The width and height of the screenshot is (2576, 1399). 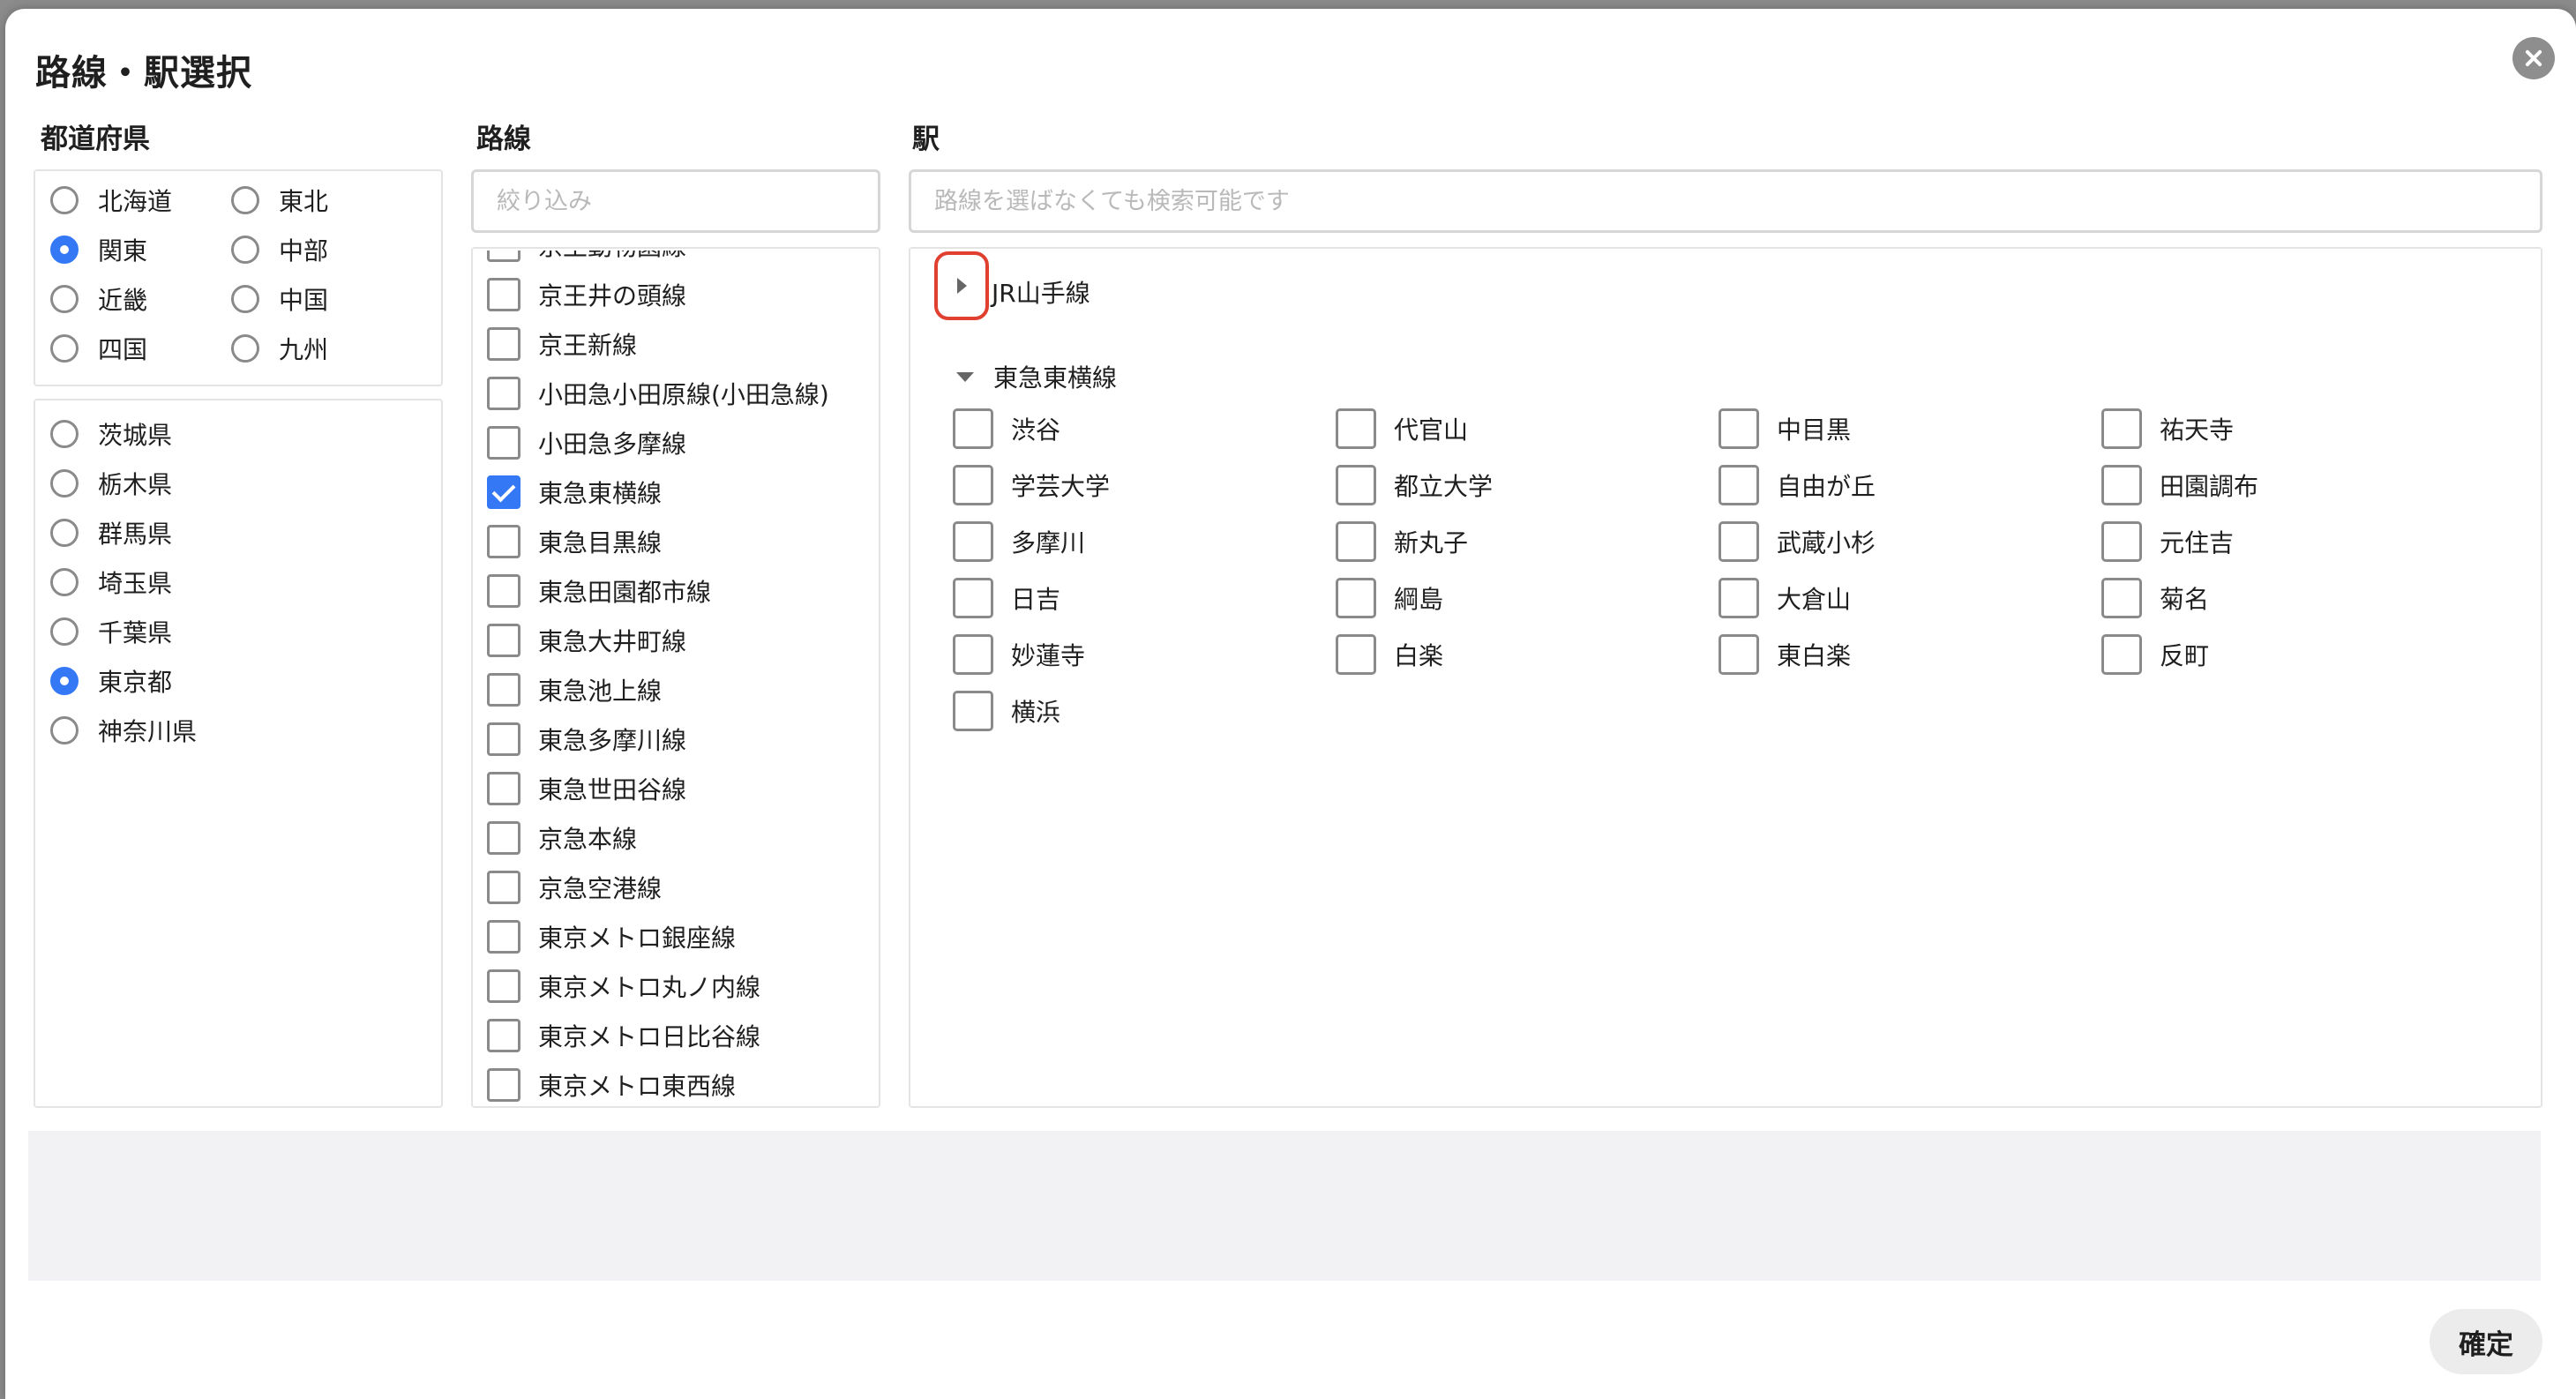 What do you see at coordinates (111, 582) in the screenshot?
I see `prefecture-option: 埼玉県` at bounding box center [111, 582].